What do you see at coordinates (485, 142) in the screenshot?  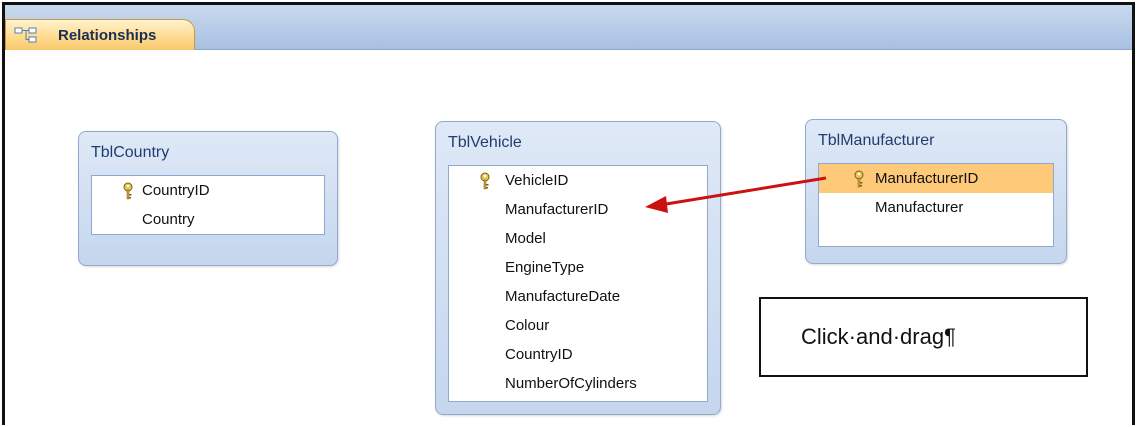 I see `table-title: TblVehicle` at bounding box center [485, 142].